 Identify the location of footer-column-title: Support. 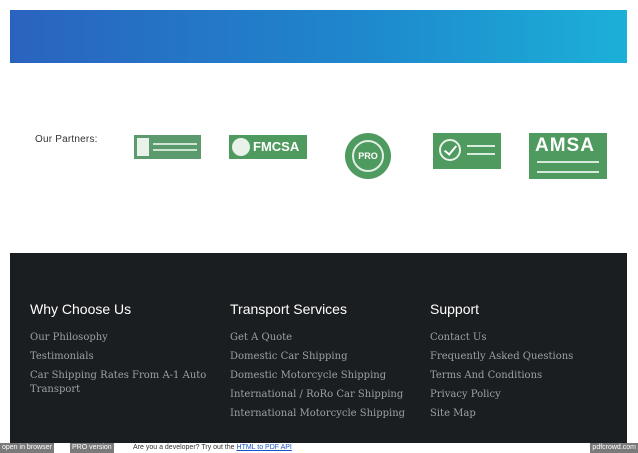
(455, 309).